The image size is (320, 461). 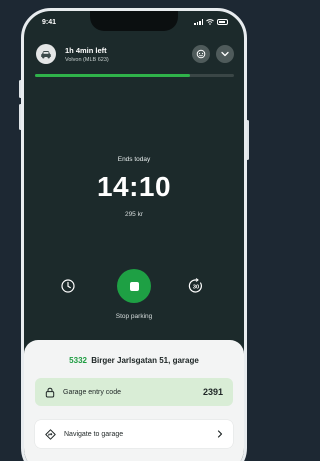 I want to click on extend-30-icon: 30, so click(x=195, y=285).